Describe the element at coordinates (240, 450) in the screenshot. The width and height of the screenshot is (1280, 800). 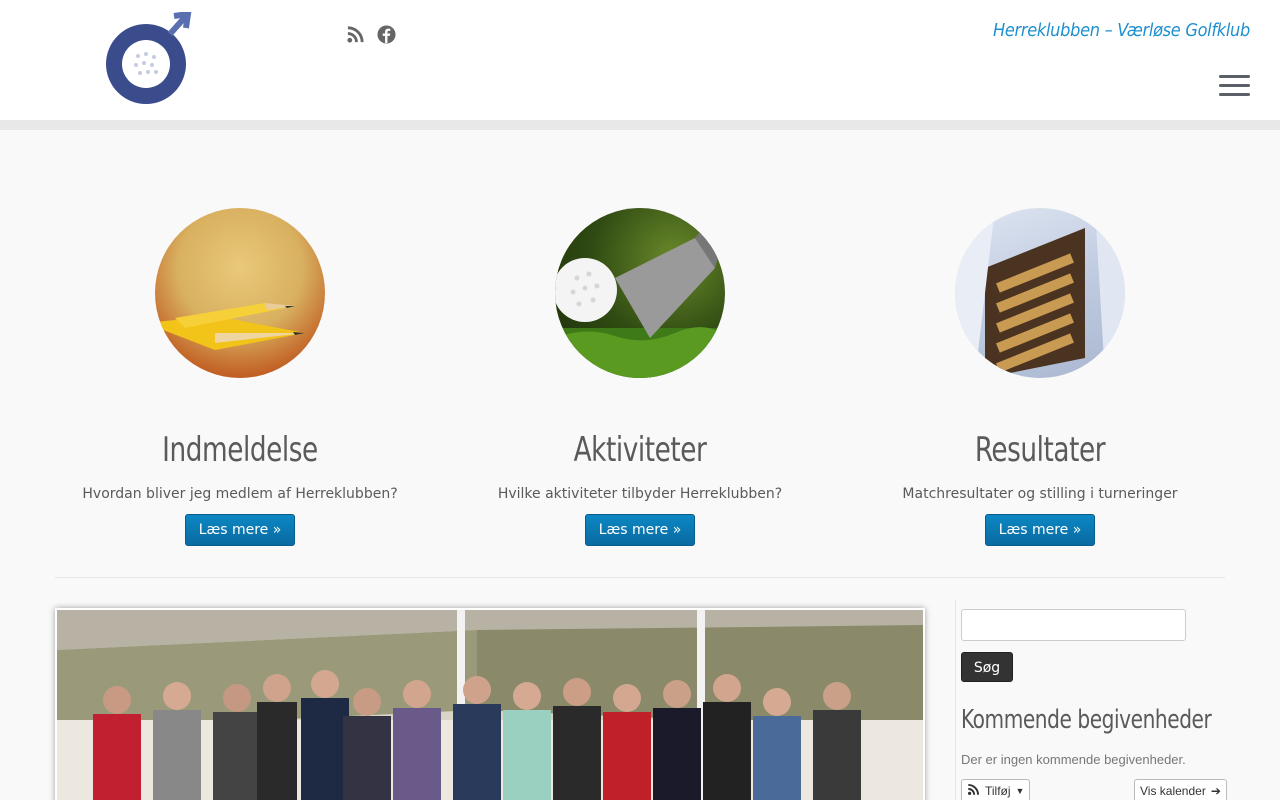
I see `feature-title: Indmeldelse` at that location.